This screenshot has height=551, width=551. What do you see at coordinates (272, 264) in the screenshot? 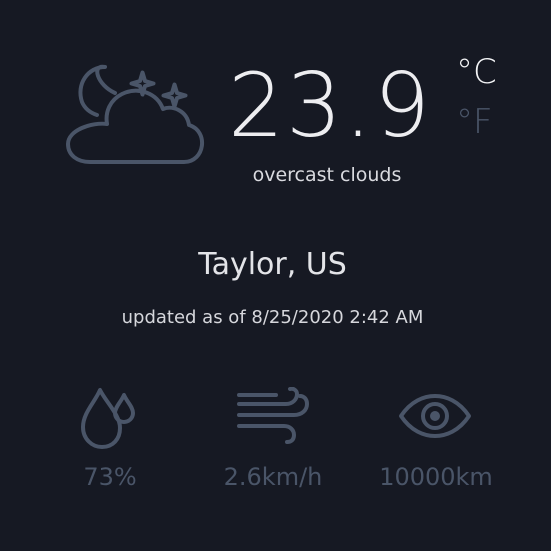
I see `location-name: Taylor, US` at bounding box center [272, 264].